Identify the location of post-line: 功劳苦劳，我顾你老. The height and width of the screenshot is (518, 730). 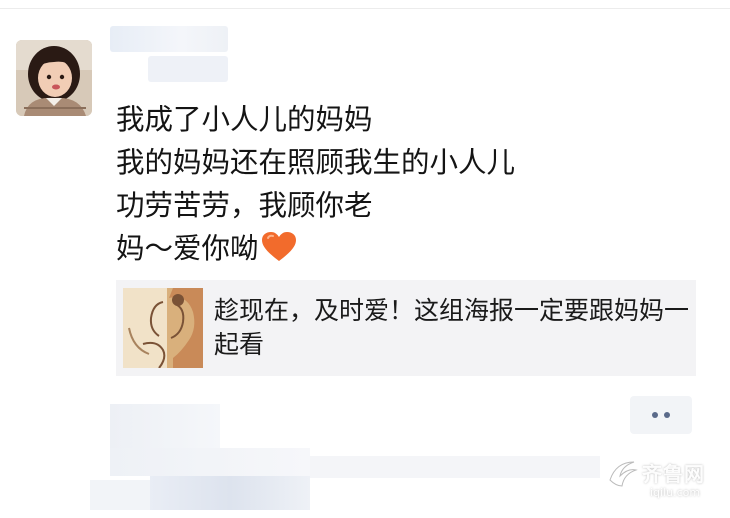
(244, 205).